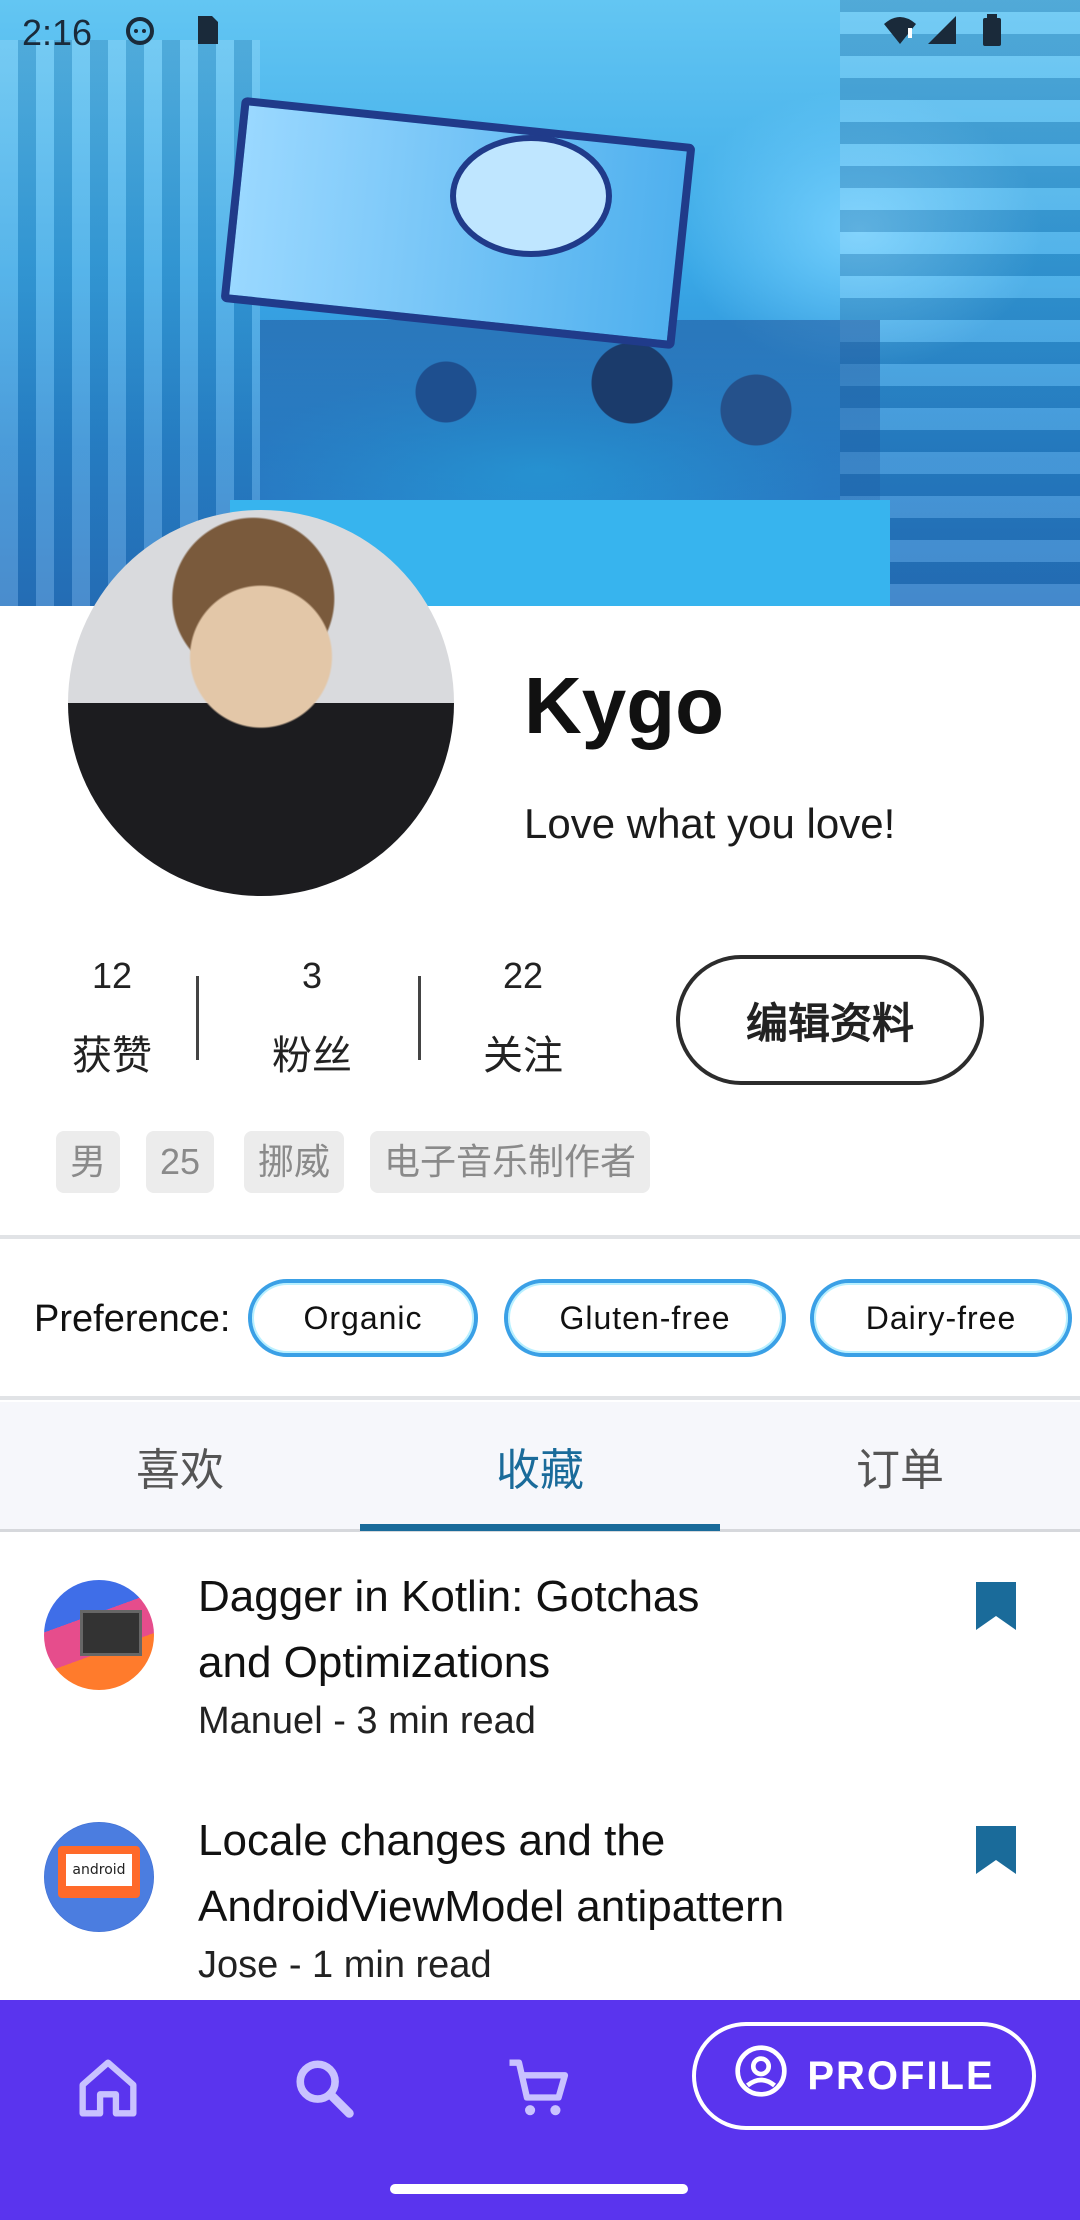 The image size is (1080, 2220). I want to click on stat-following-value: 22, so click(523, 975).